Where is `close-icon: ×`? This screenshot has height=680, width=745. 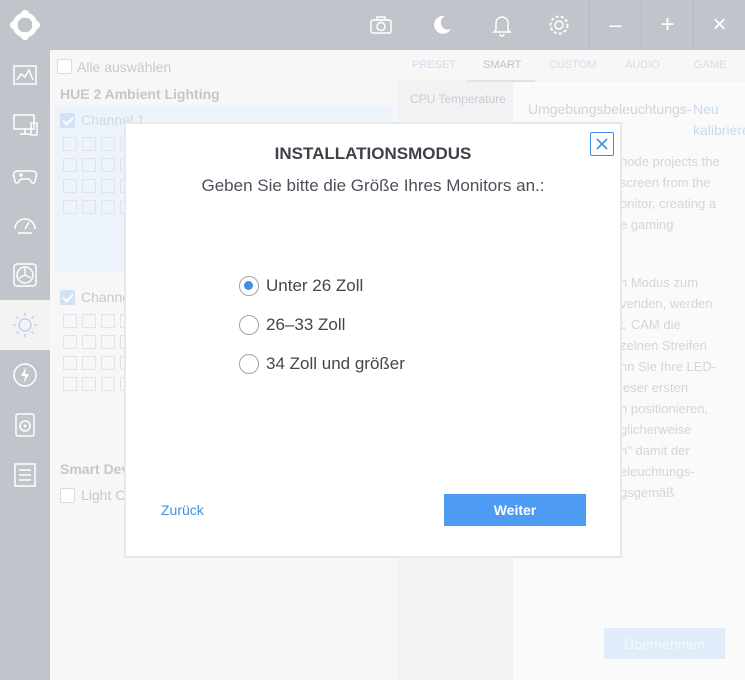
close-icon: × is located at coordinates (719, 24).